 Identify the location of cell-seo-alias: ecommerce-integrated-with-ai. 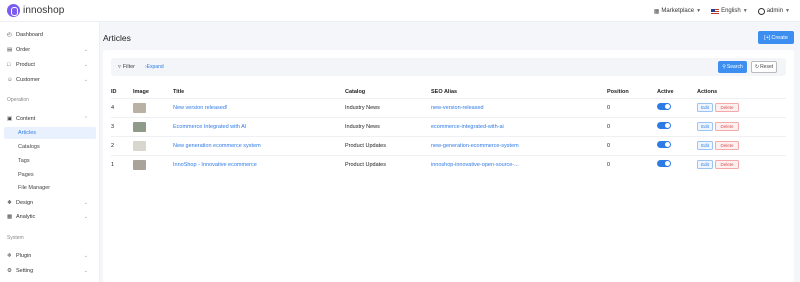
(519, 126).